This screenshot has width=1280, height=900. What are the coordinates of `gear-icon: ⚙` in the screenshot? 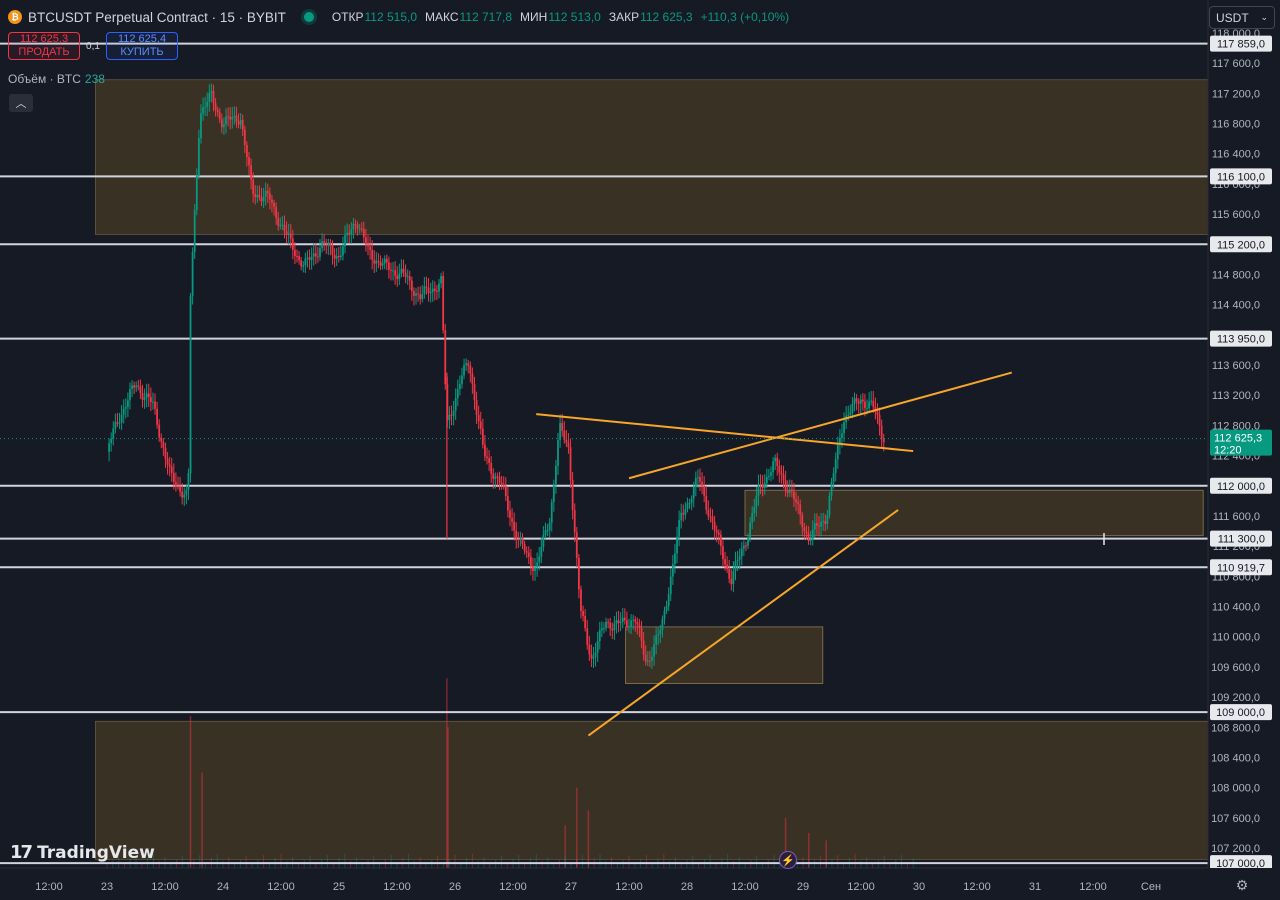 It's located at (1242, 885).